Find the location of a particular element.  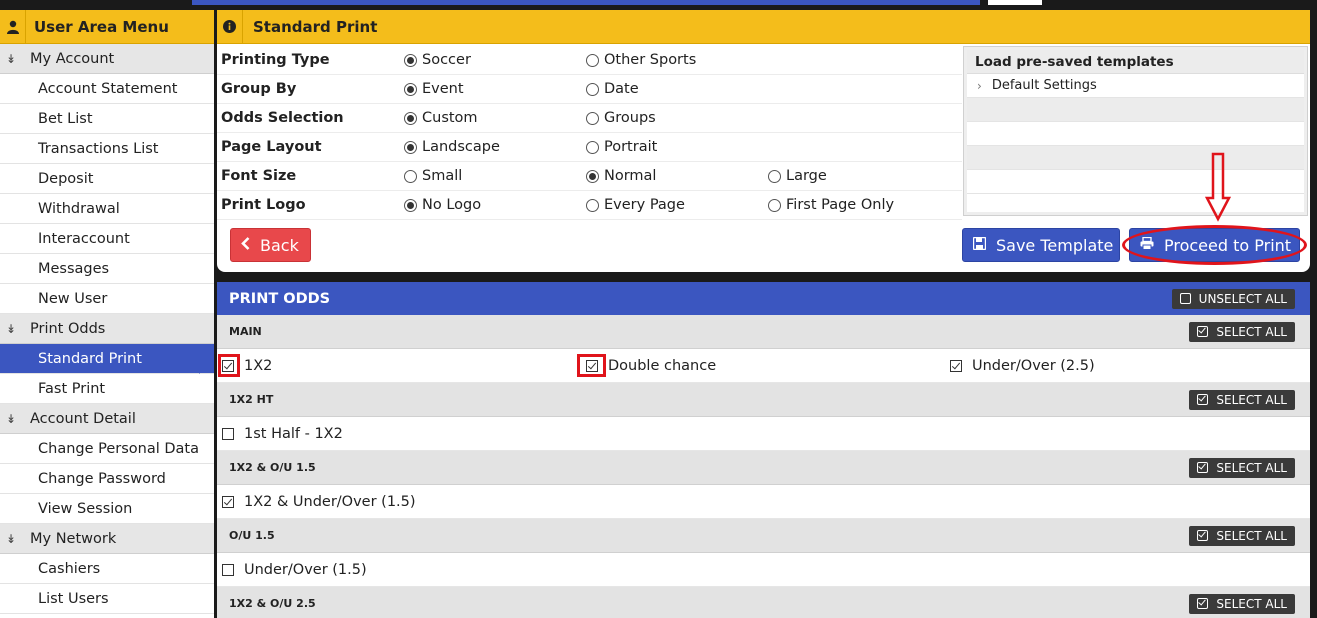

market-label: 1X2 & Under/Over (1.5) is located at coordinates (330, 502).